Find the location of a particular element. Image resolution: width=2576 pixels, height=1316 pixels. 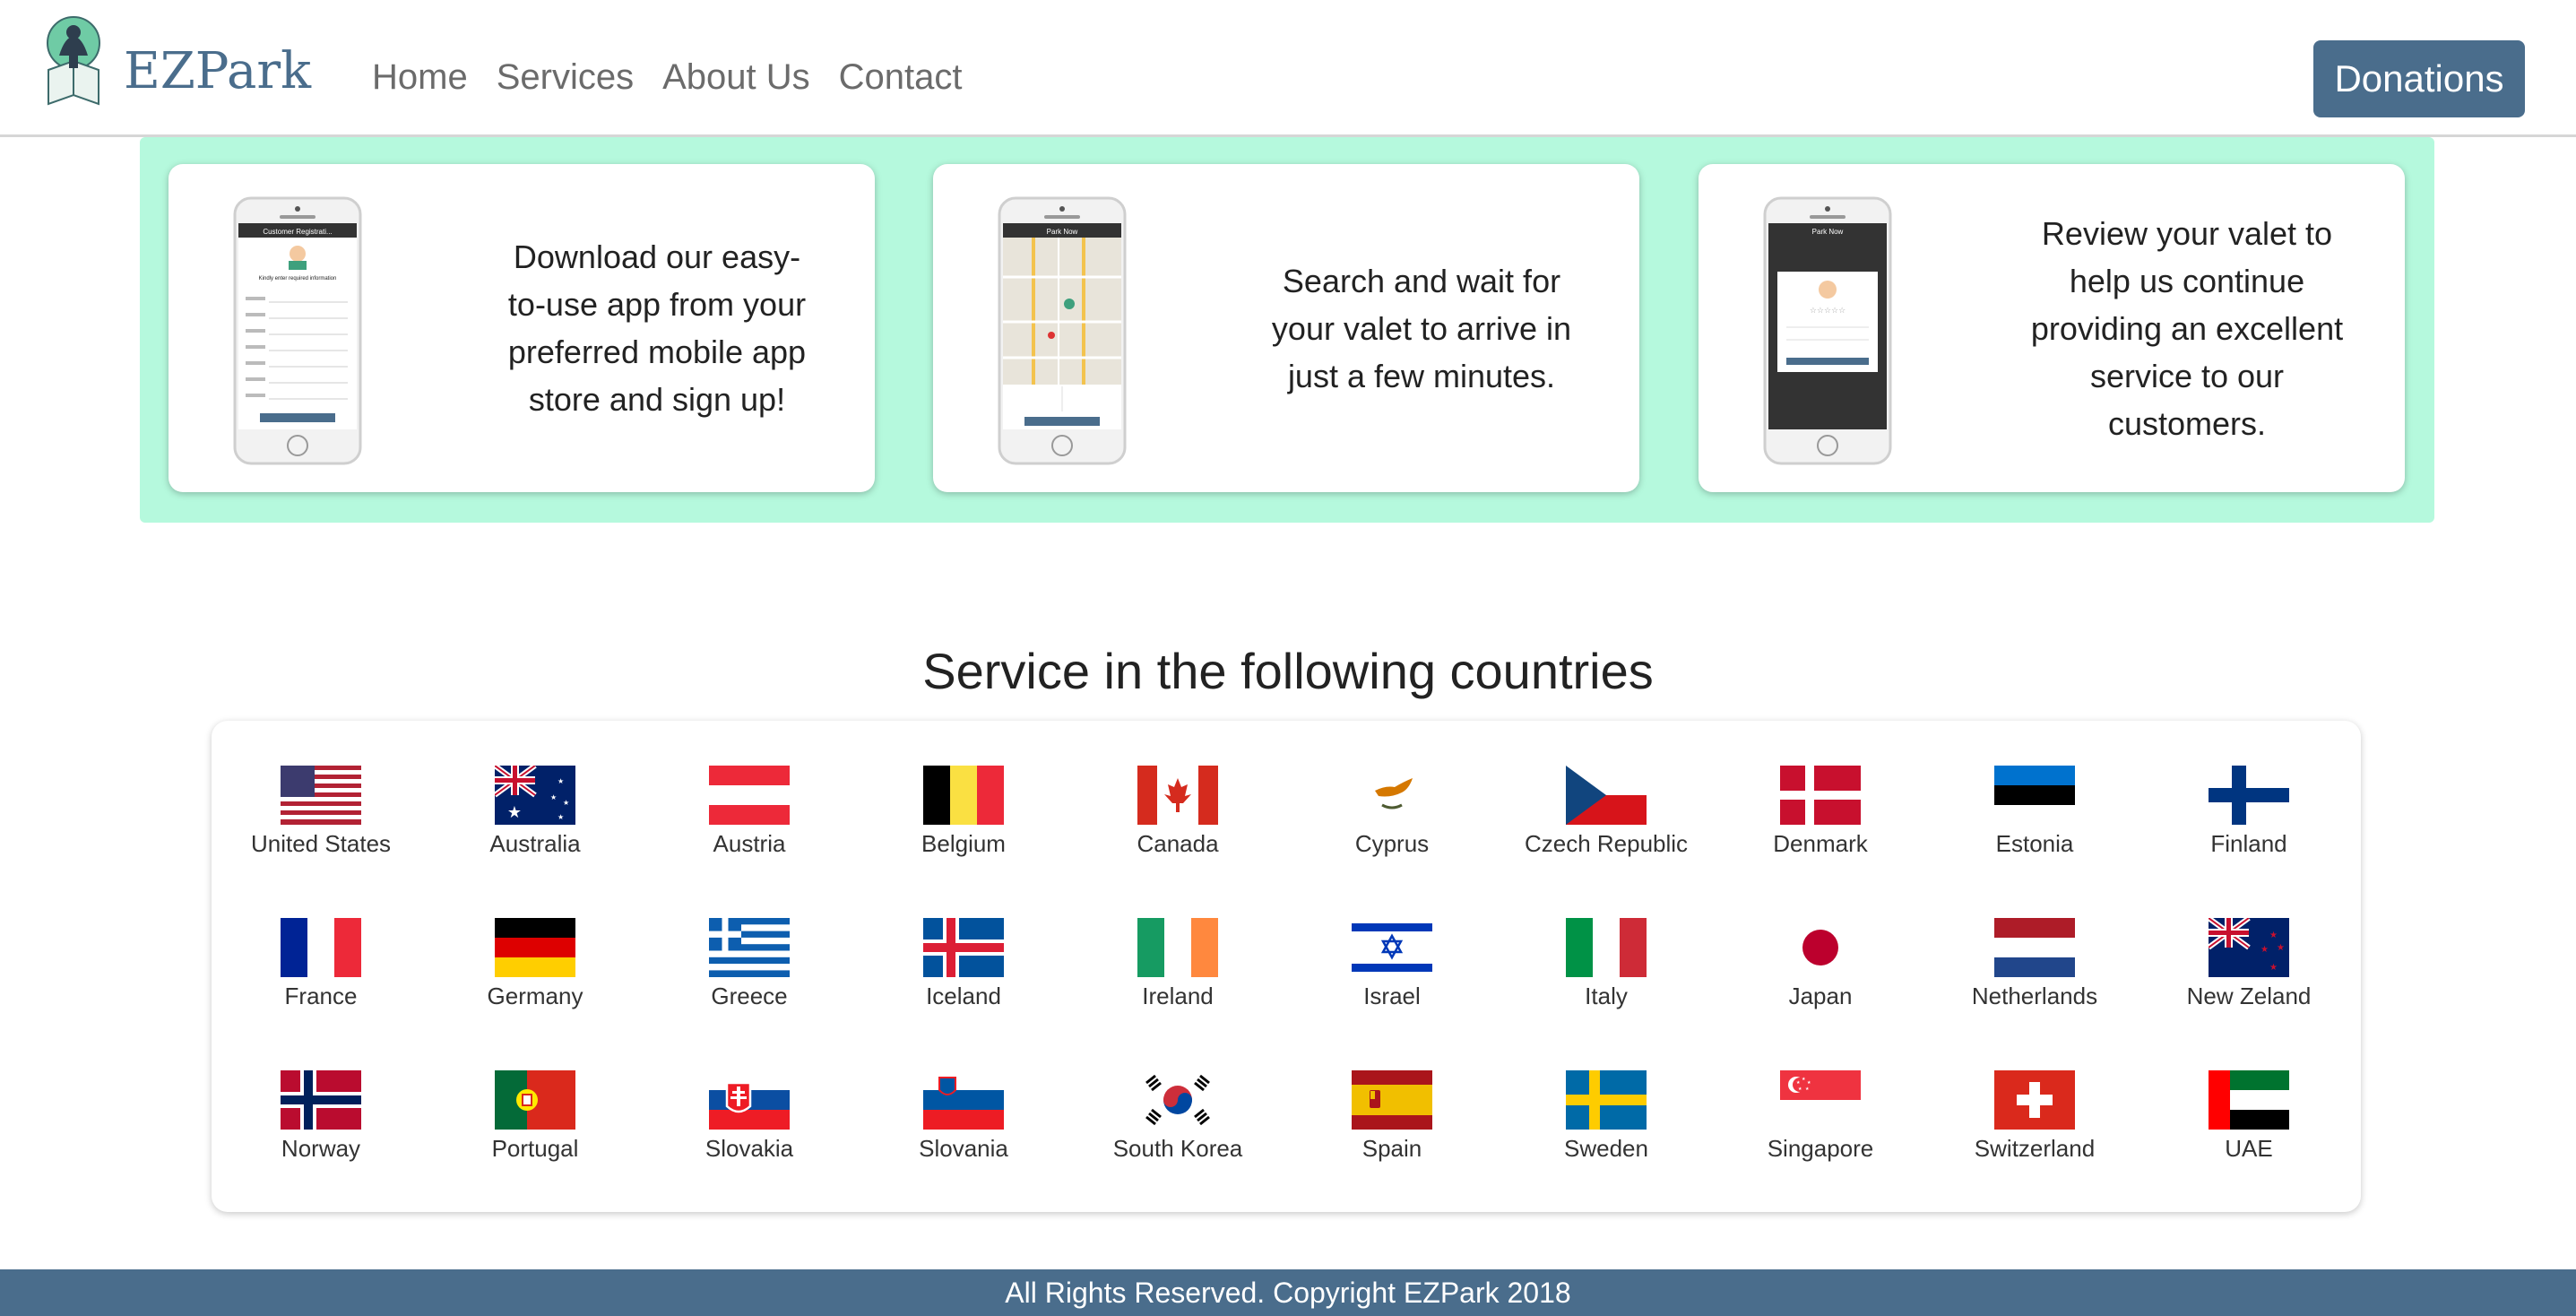

flag-czech-icon is located at coordinates (1606, 796).